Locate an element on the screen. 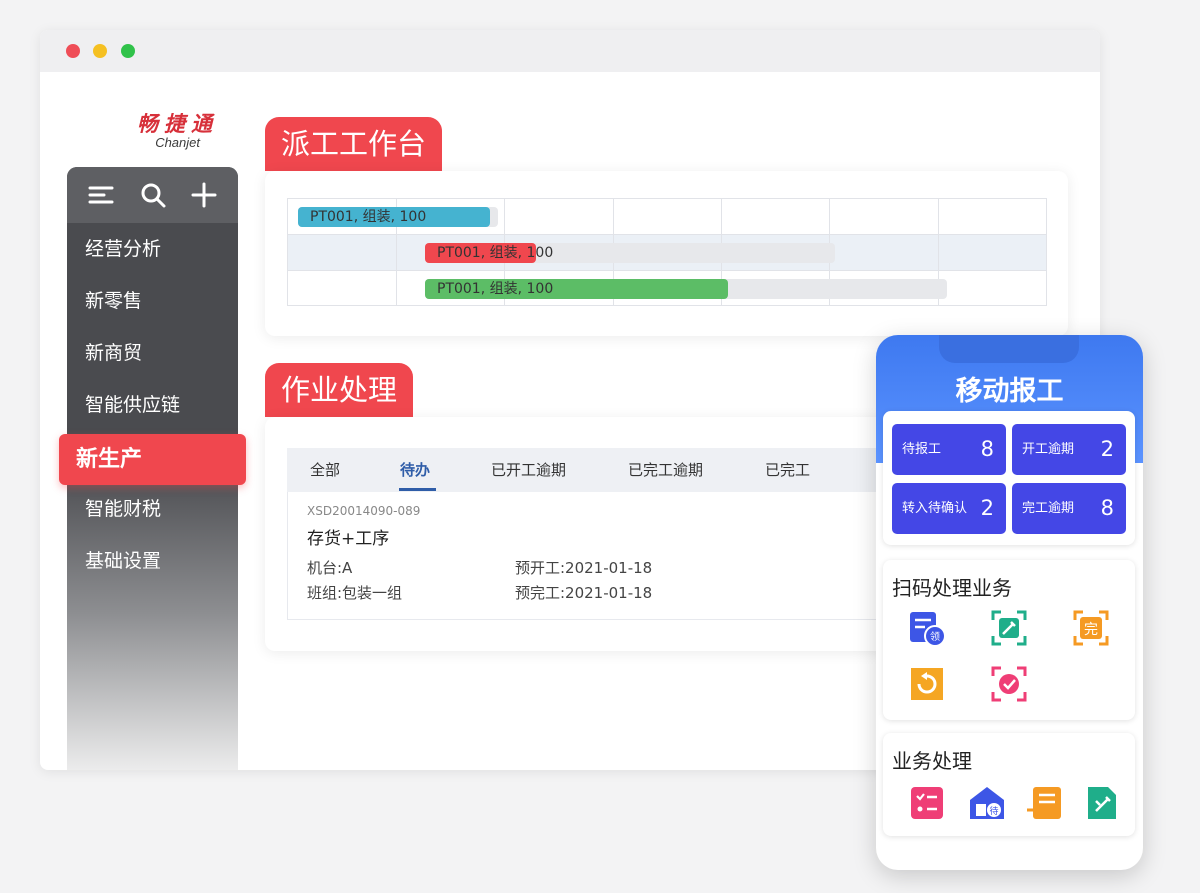 Image resolution: width=1200 pixels, height=893 pixels. minimize-window-button is located at coordinates (100, 51).